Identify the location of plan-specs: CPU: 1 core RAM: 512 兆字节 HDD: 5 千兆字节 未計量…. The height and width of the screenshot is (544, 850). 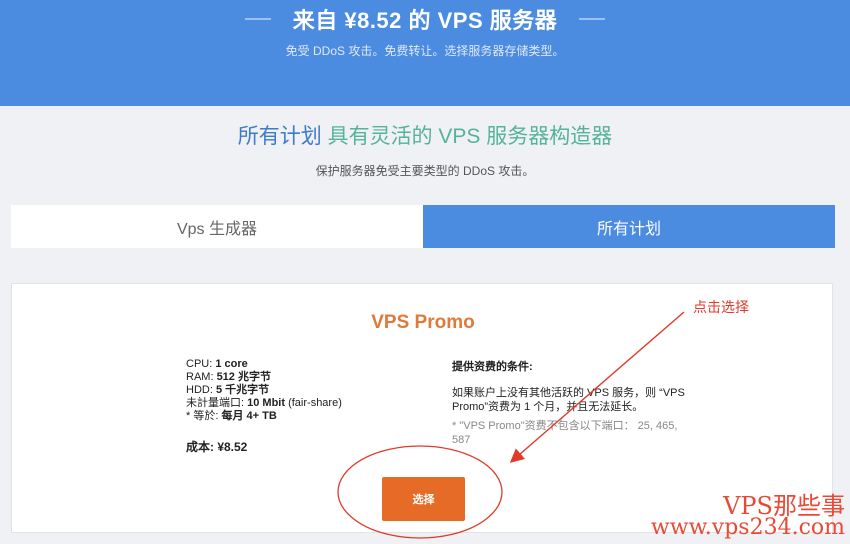
(264, 390).